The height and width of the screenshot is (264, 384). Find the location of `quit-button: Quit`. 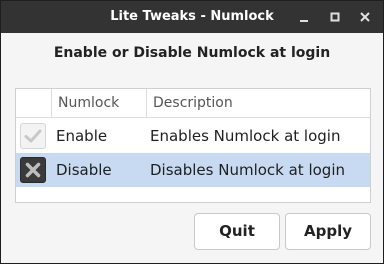

quit-button: Quit is located at coordinates (237, 231).